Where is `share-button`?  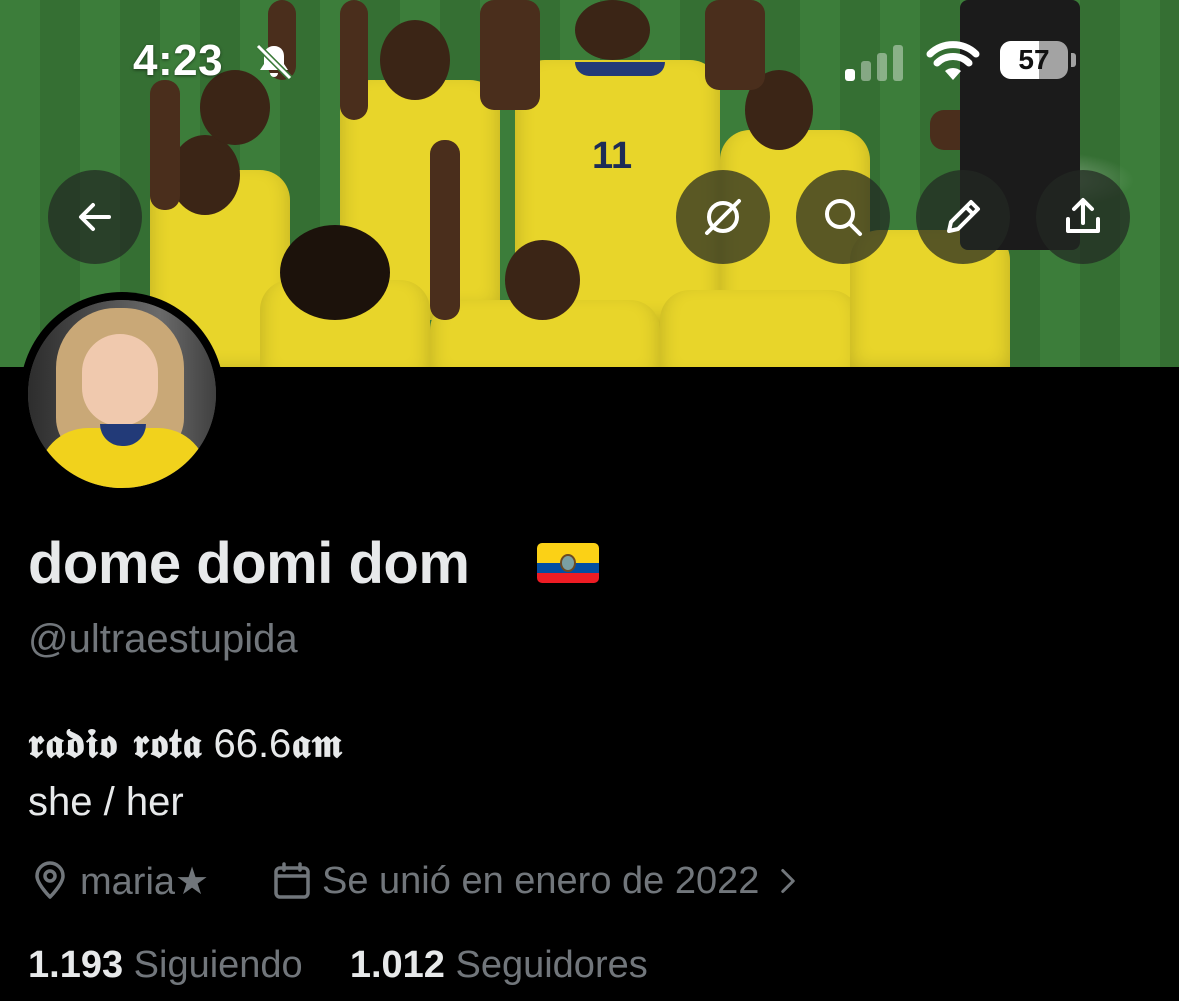 share-button is located at coordinates (1083, 217).